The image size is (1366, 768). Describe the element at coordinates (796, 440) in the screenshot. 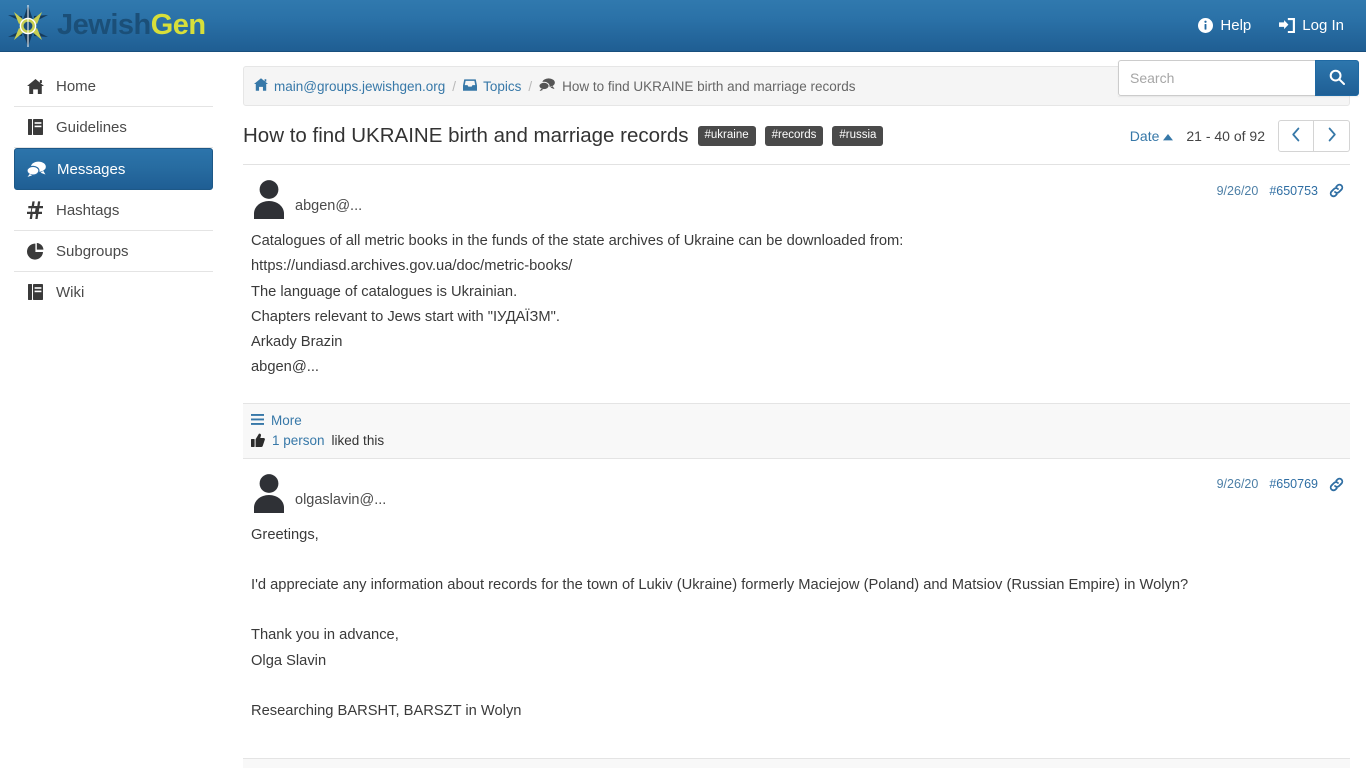

I see `liked-row: 1 person liked this` at that location.